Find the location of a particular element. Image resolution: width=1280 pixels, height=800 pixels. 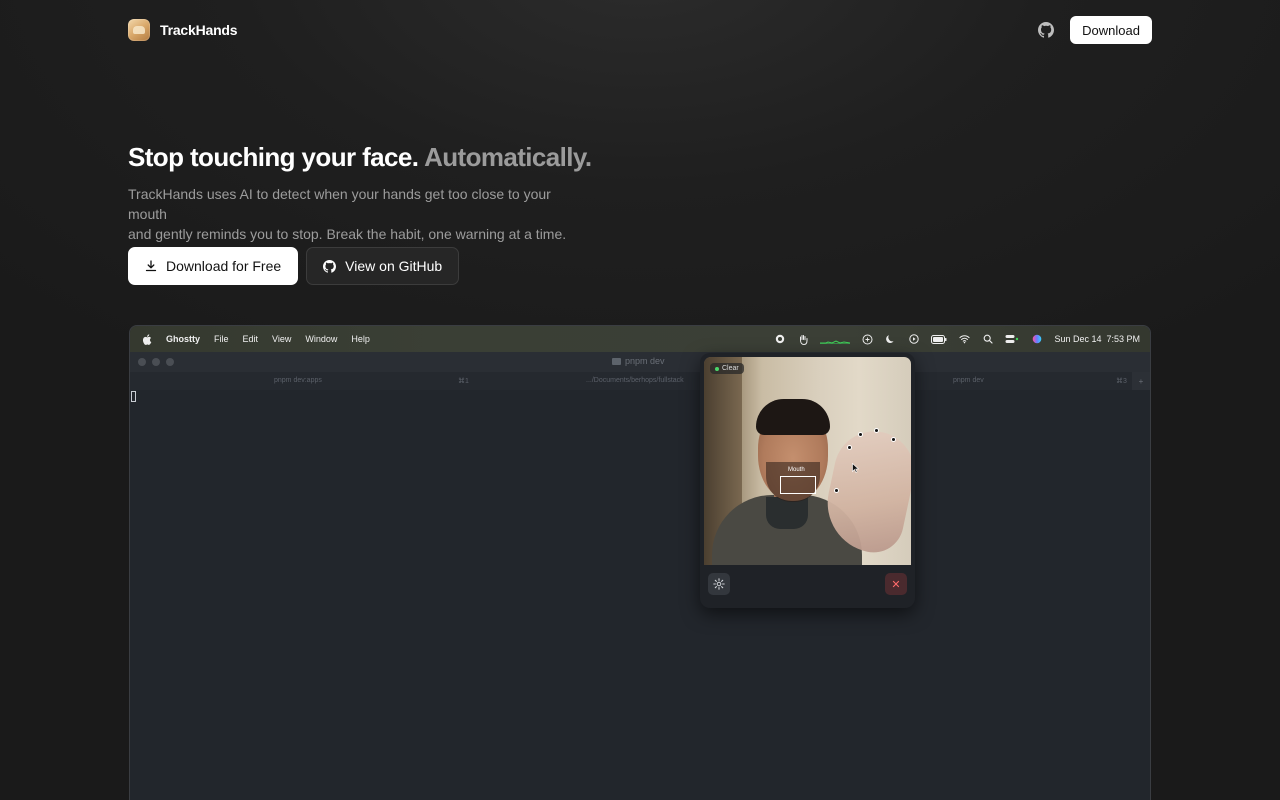

hero-headline: Stop touching your face. Automatically. is located at coordinates (428, 157).